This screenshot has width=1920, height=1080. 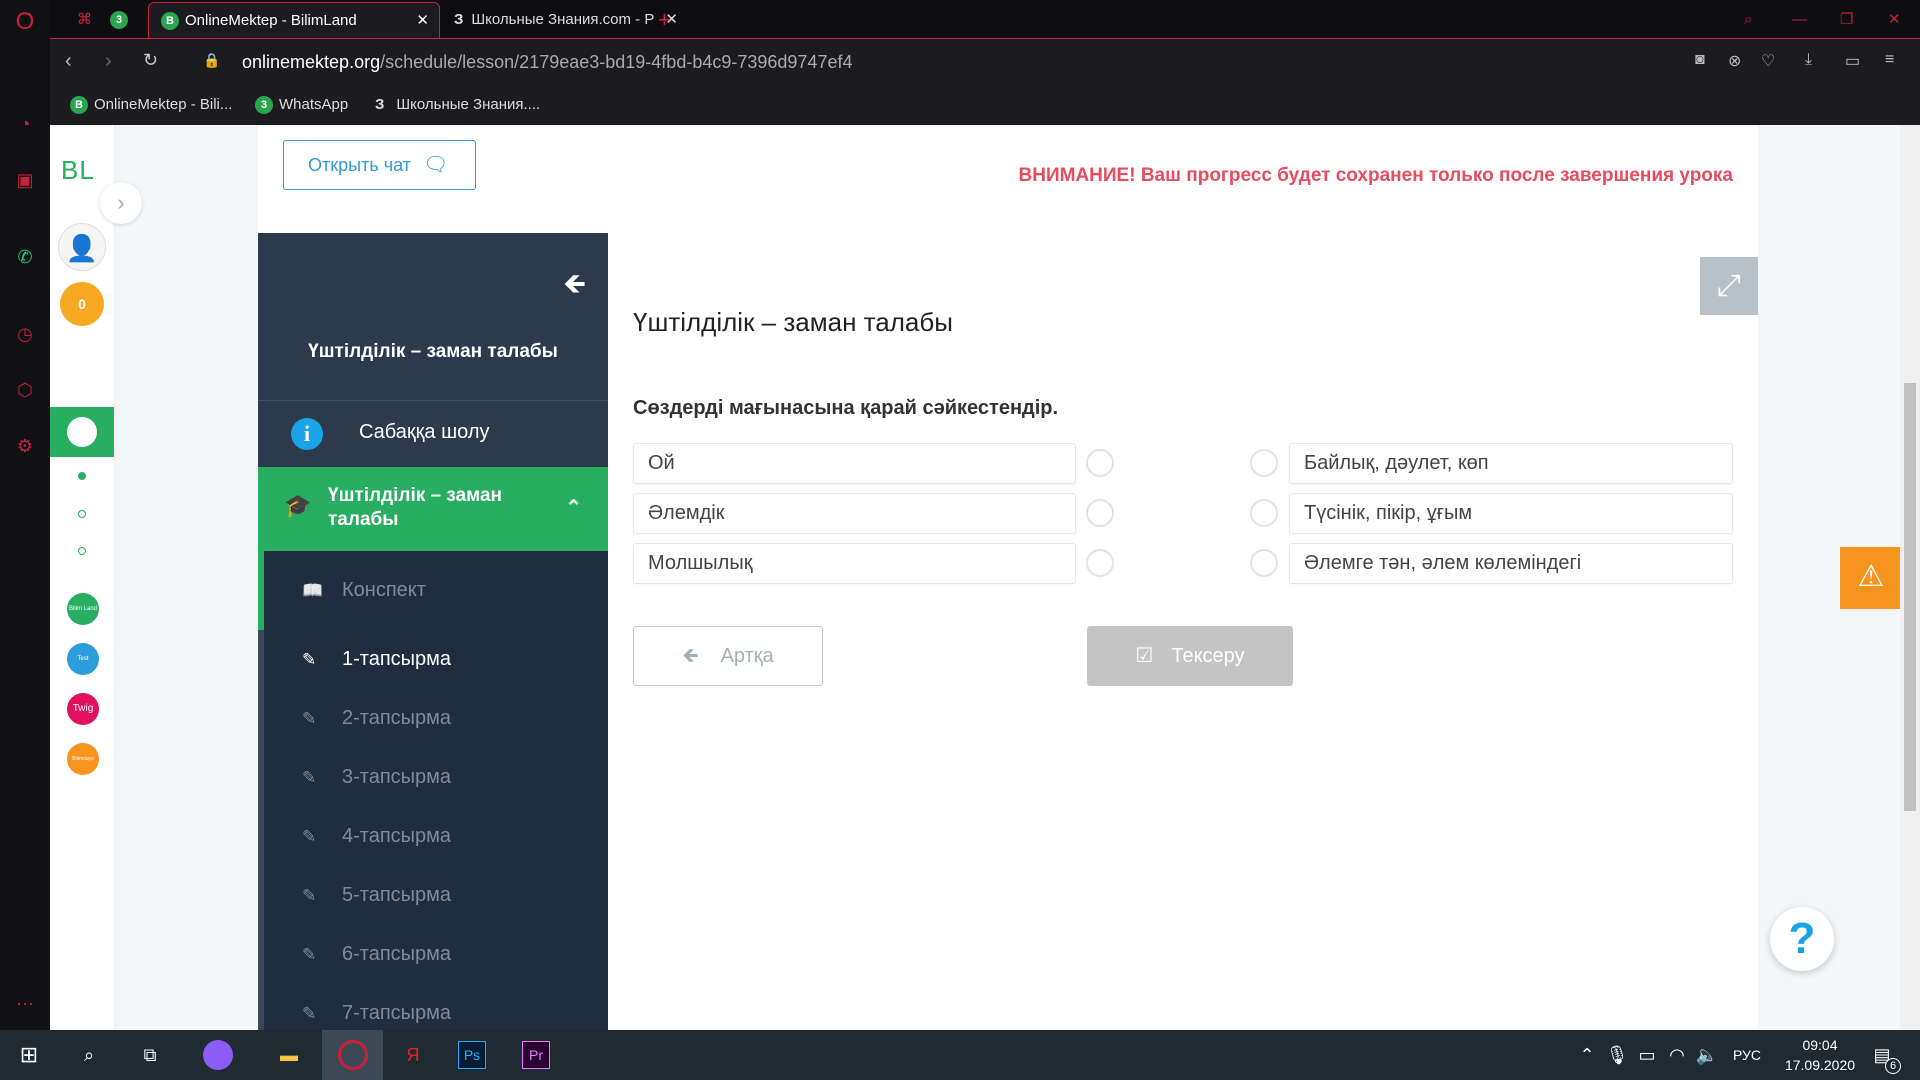 I want to click on alice-icon, so click(x=218, y=1055).